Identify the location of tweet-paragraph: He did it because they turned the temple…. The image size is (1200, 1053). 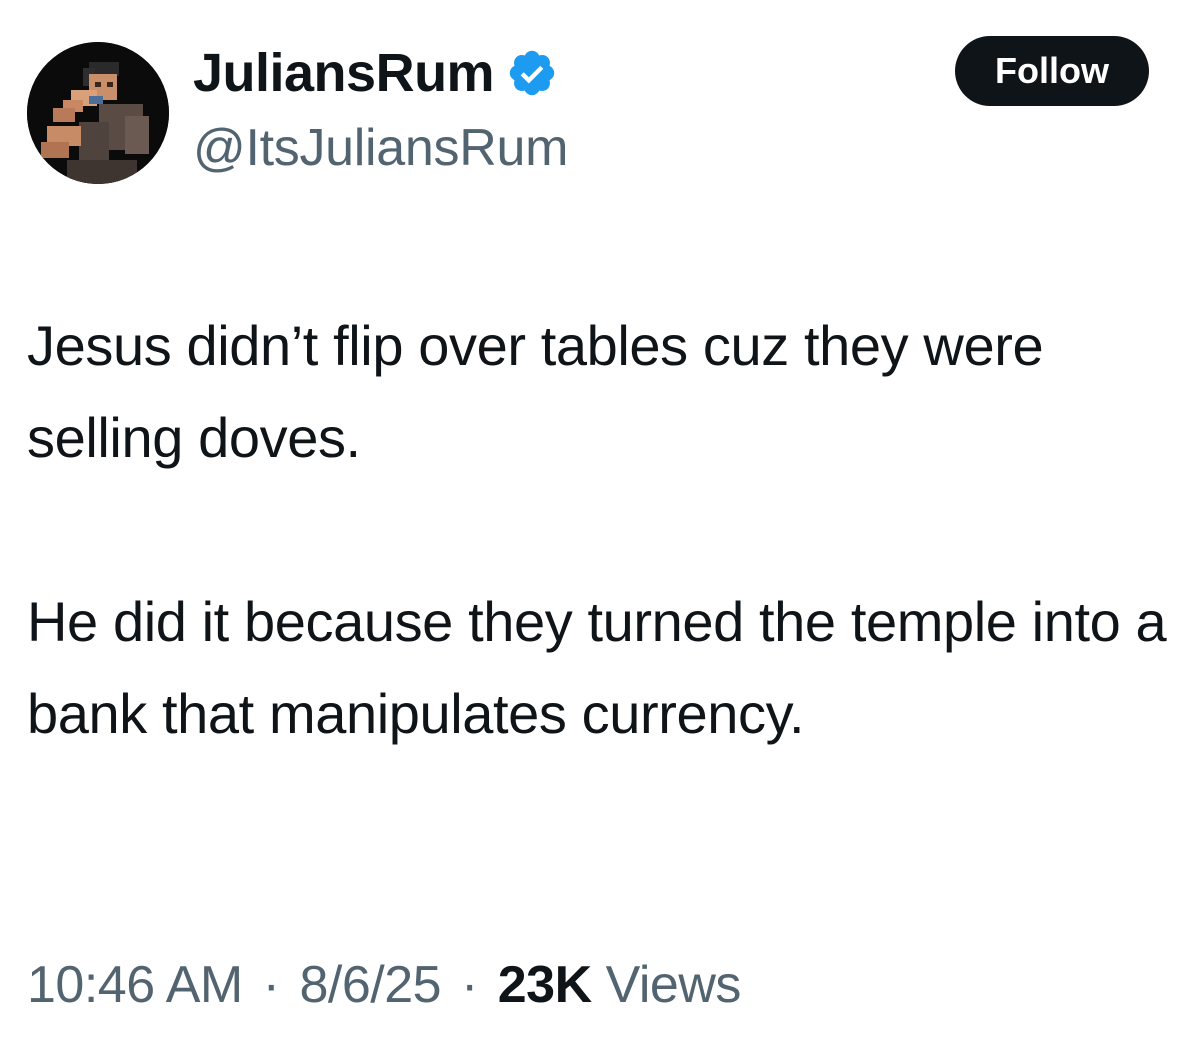
(597, 667).